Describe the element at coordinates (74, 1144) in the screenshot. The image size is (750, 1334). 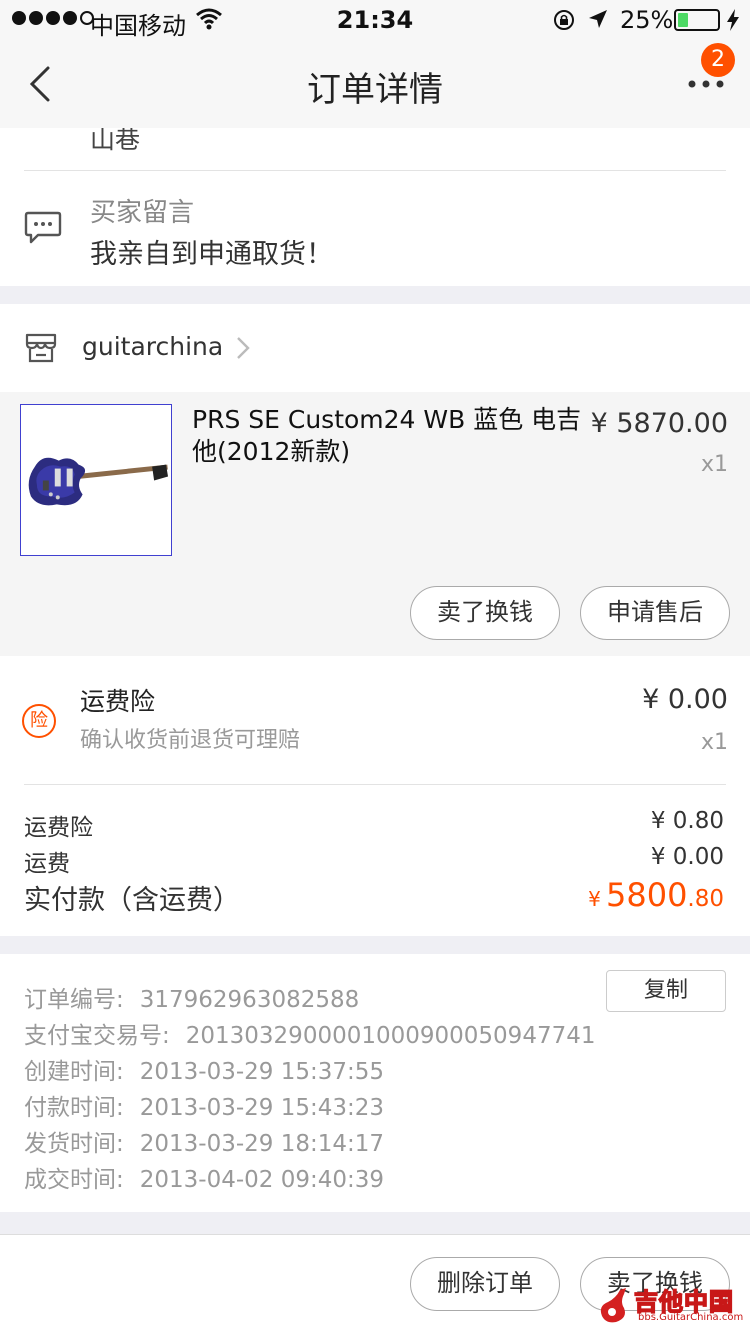
I see `info-label: 发货时间:` at that location.